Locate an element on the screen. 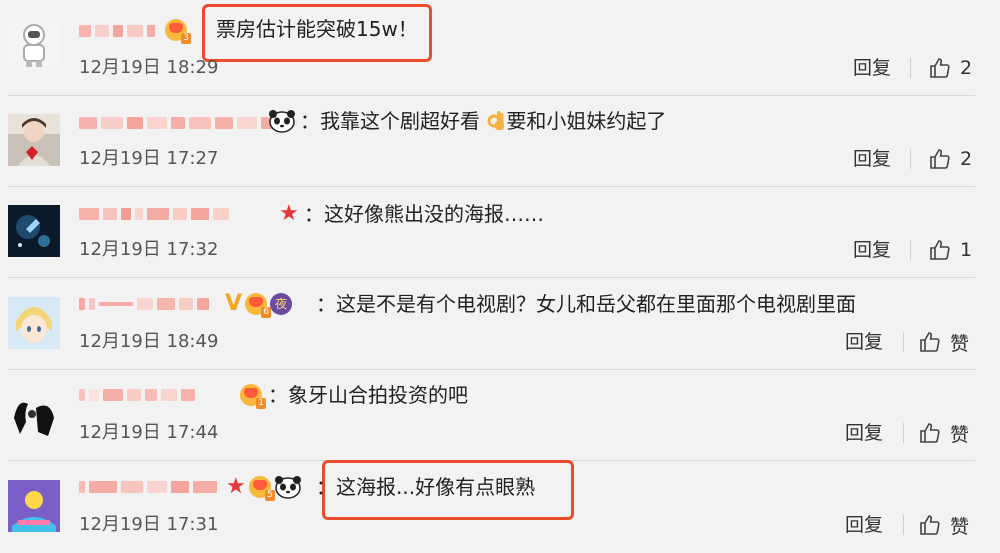 The height and width of the screenshot is (553, 1000). comment-time: 12月19日 17:31 is located at coordinates (149, 524).